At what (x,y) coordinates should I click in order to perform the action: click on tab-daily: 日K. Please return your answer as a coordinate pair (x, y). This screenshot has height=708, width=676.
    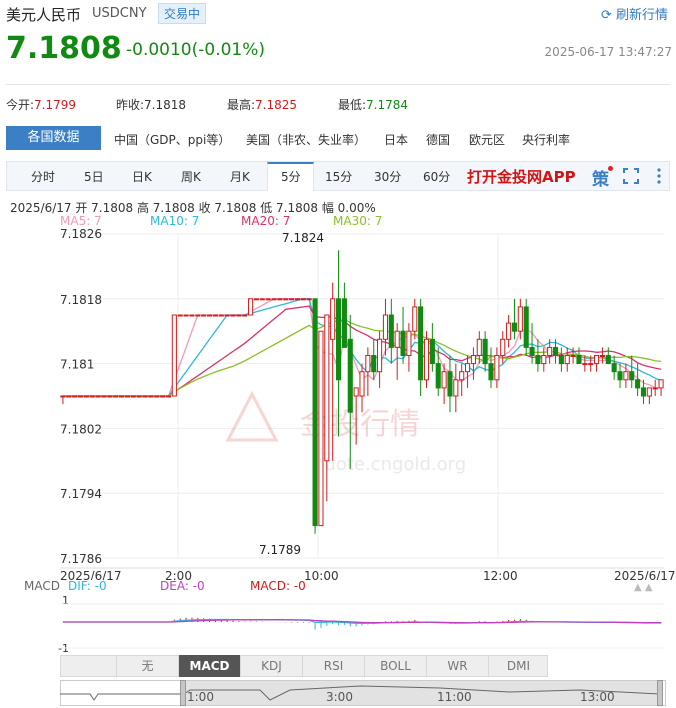
    Looking at the image, I should click on (142, 176).